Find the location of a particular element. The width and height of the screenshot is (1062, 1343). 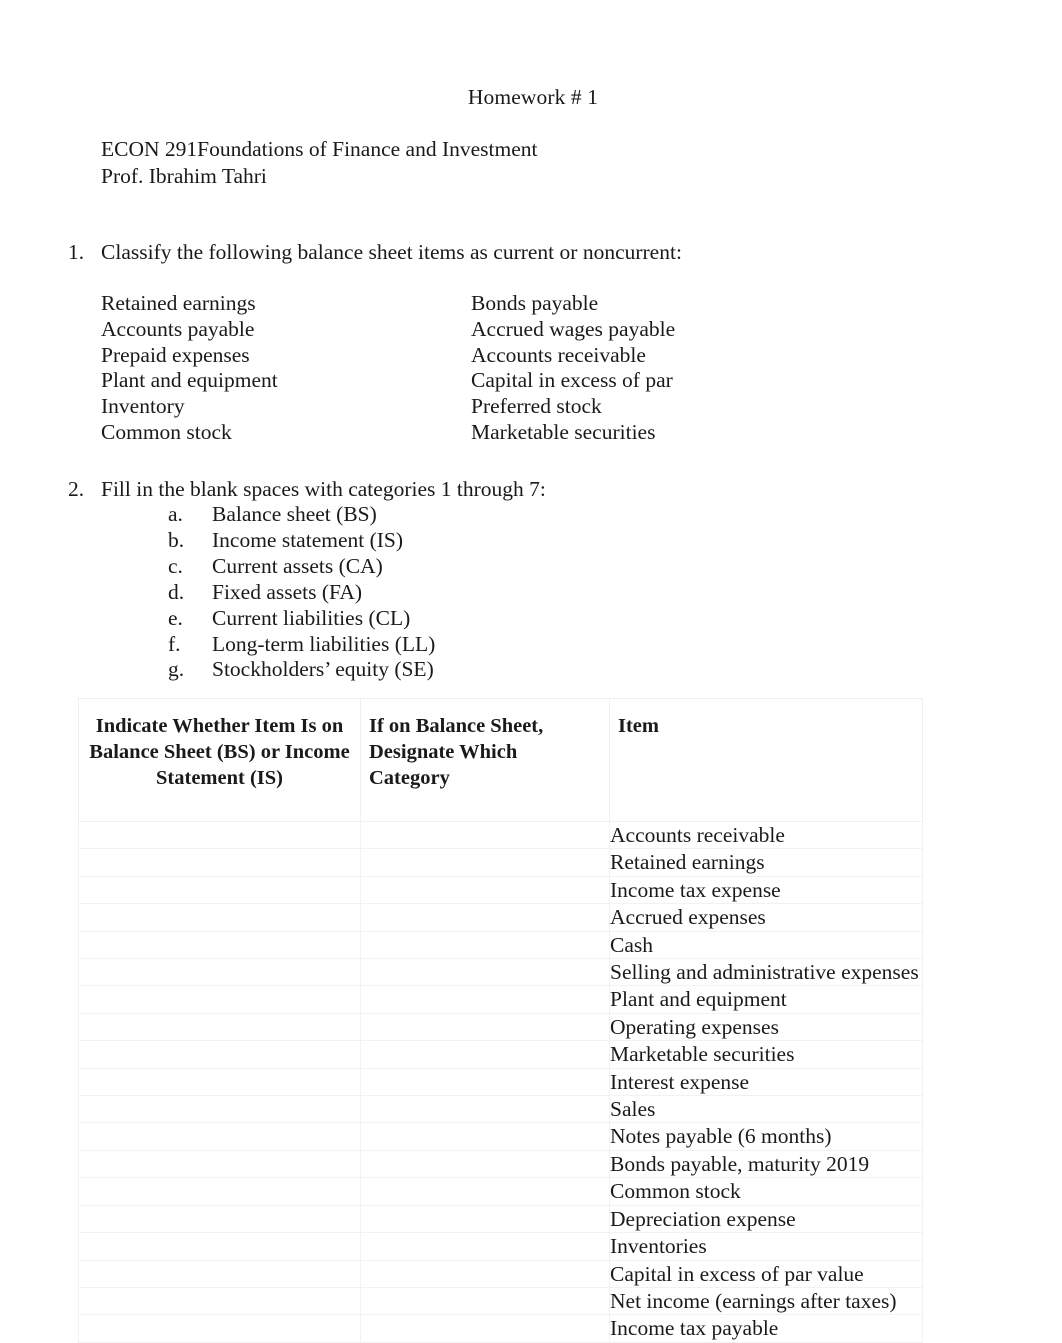

list-item: d. Fixed assets (FA) is located at coordinates (301, 593).